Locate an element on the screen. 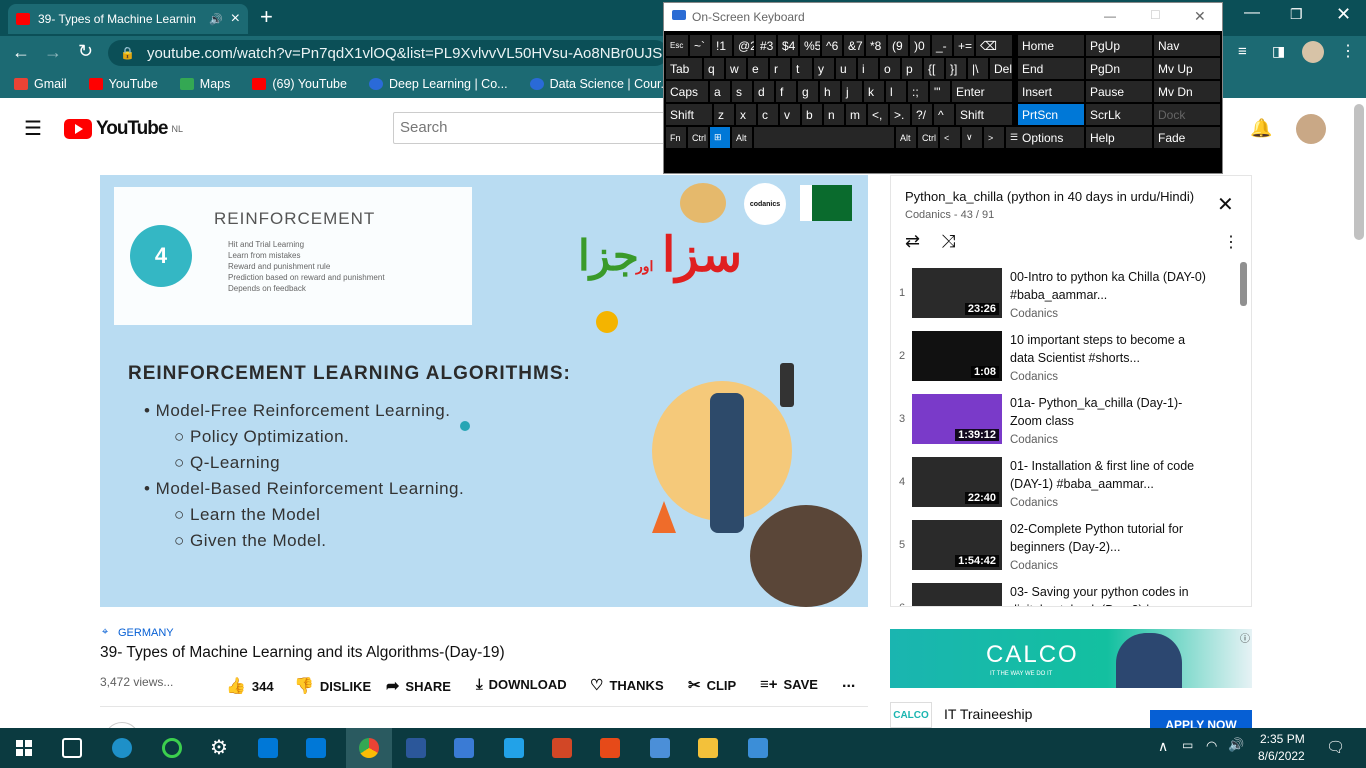 This screenshot has height=768, width=1366. osk-nav-key: PgUp is located at coordinates (1119, 45).